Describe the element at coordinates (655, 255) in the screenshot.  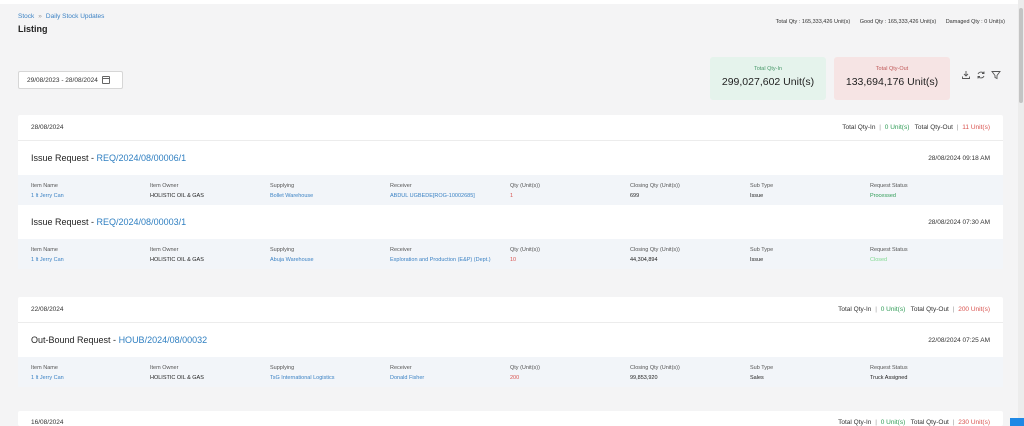
I see `closing-qty-col: Closing Qty (Unit(s)) 44,304,894` at that location.